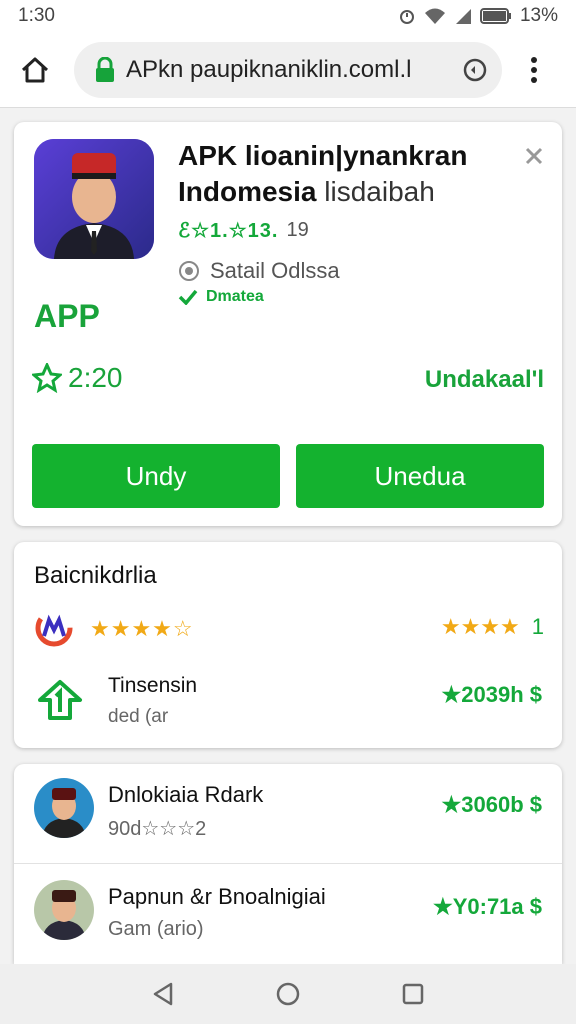 The height and width of the screenshot is (1024, 576). I want to click on home-nav-button, so click(288, 994).